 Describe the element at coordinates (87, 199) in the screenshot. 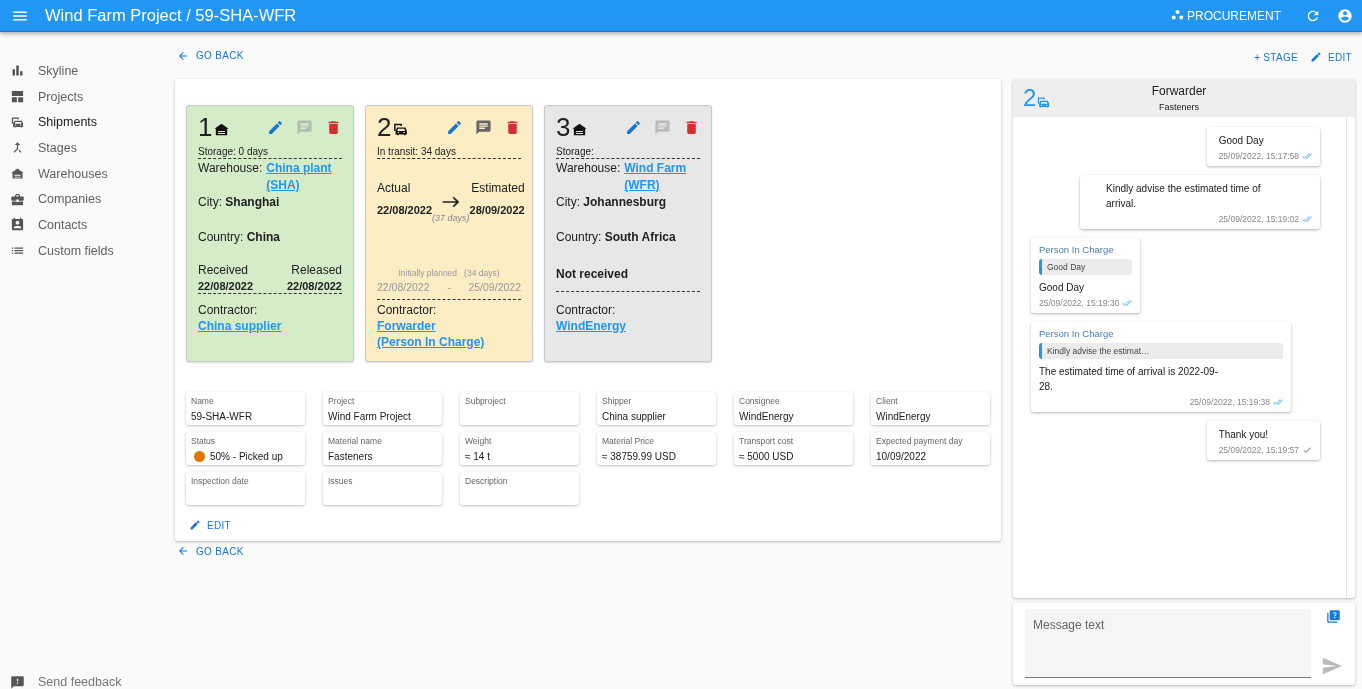

I see `sidebar-item: Companies` at that location.